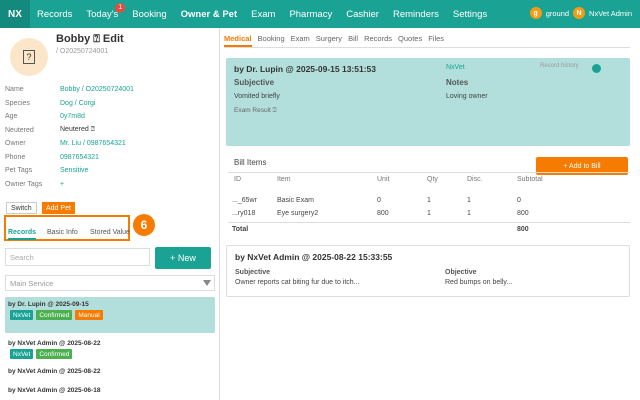 The image size is (640, 400). I want to click on pet-avatar: ?, so click(29, 57).